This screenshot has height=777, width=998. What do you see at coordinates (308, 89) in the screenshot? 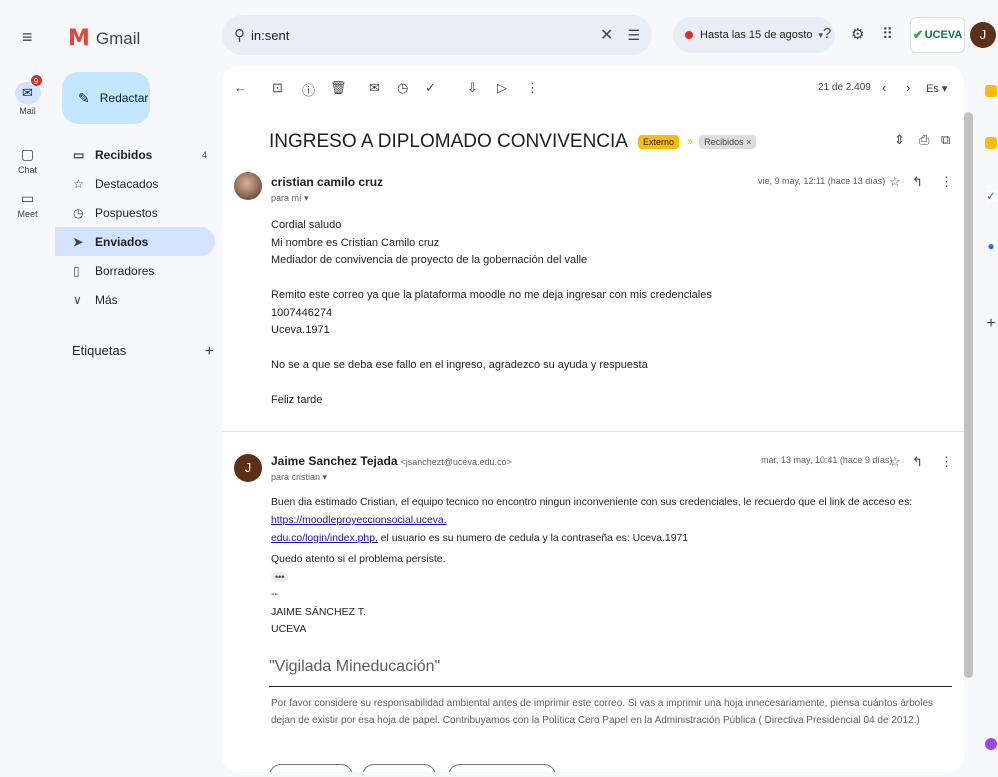
I see `report-spam-icon: ⓘ` at bounding box center [308, 89].